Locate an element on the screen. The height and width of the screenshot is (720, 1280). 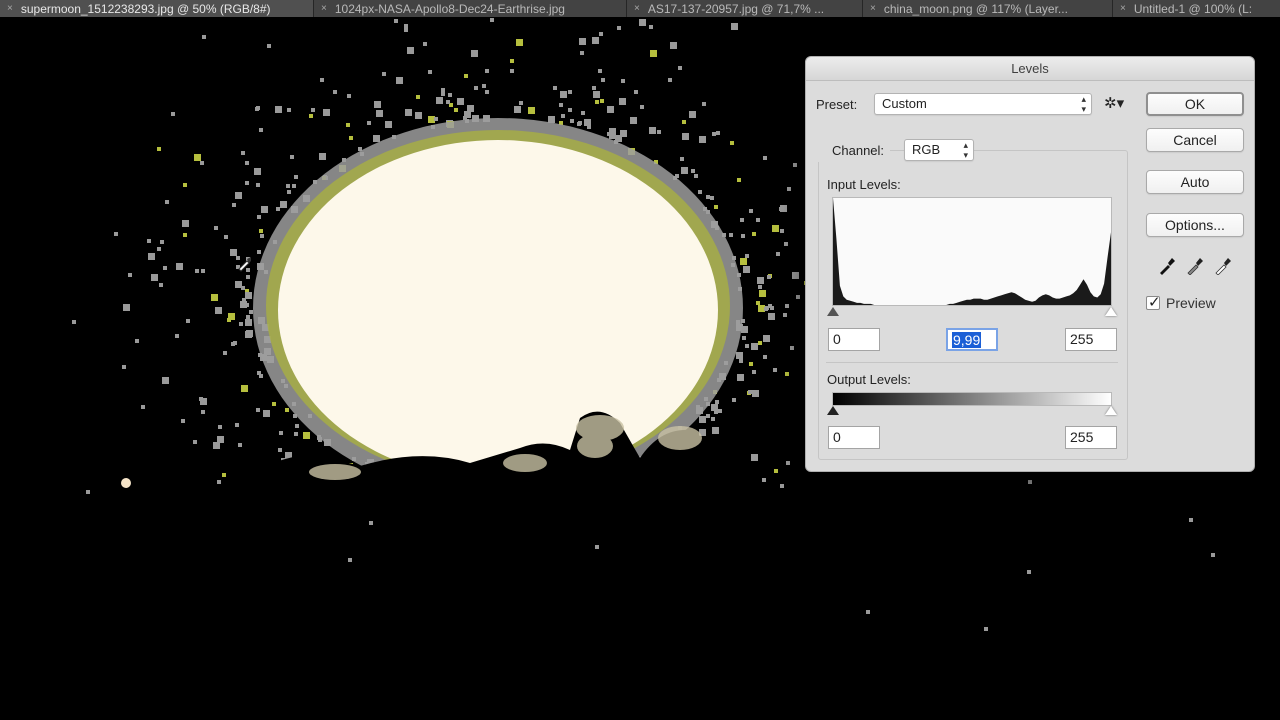
channel-select: RGB ▴ ▾ is located at coordinates (939, 150).